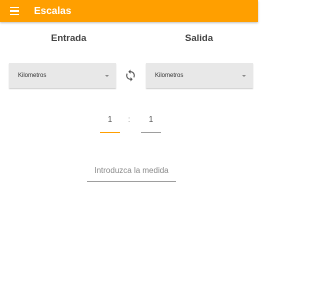 This screenshot has width=320, height=300. I want to click on input-unit-select: Kilometros, so click(62, 75).